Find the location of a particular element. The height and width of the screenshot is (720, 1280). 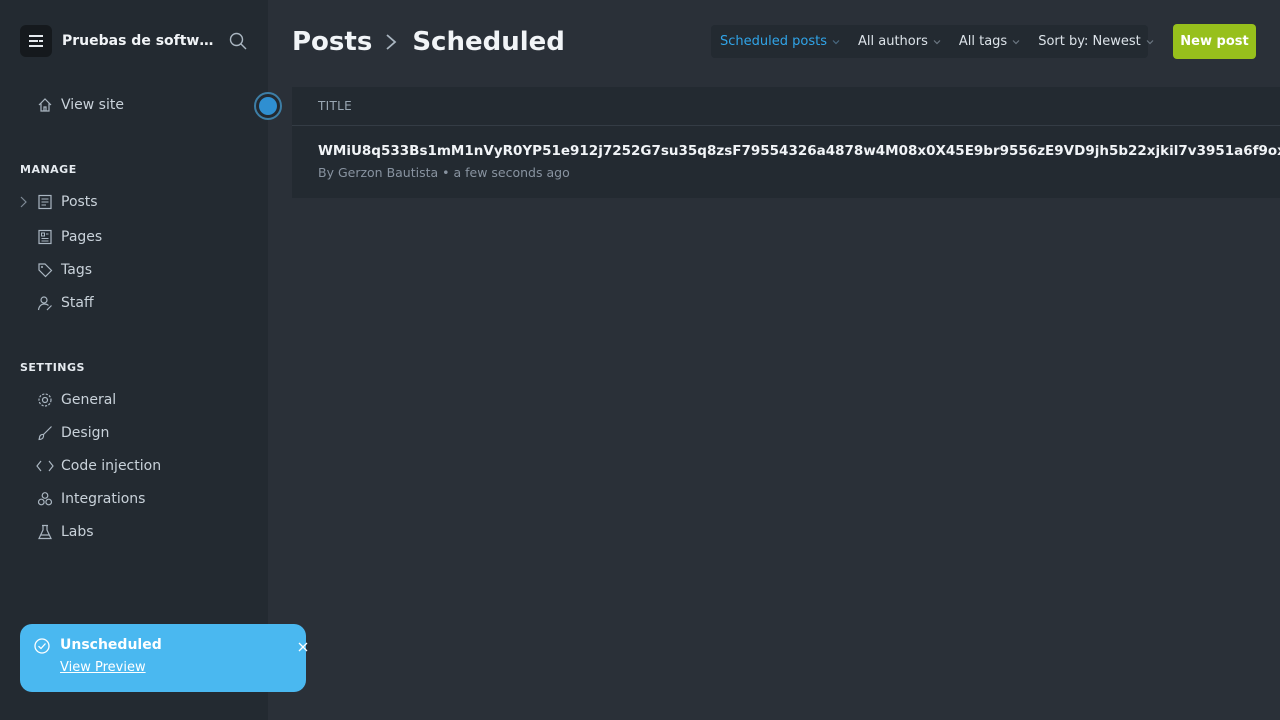

post-type-filter: Scheduled posts is located at coordinates (780, 41).